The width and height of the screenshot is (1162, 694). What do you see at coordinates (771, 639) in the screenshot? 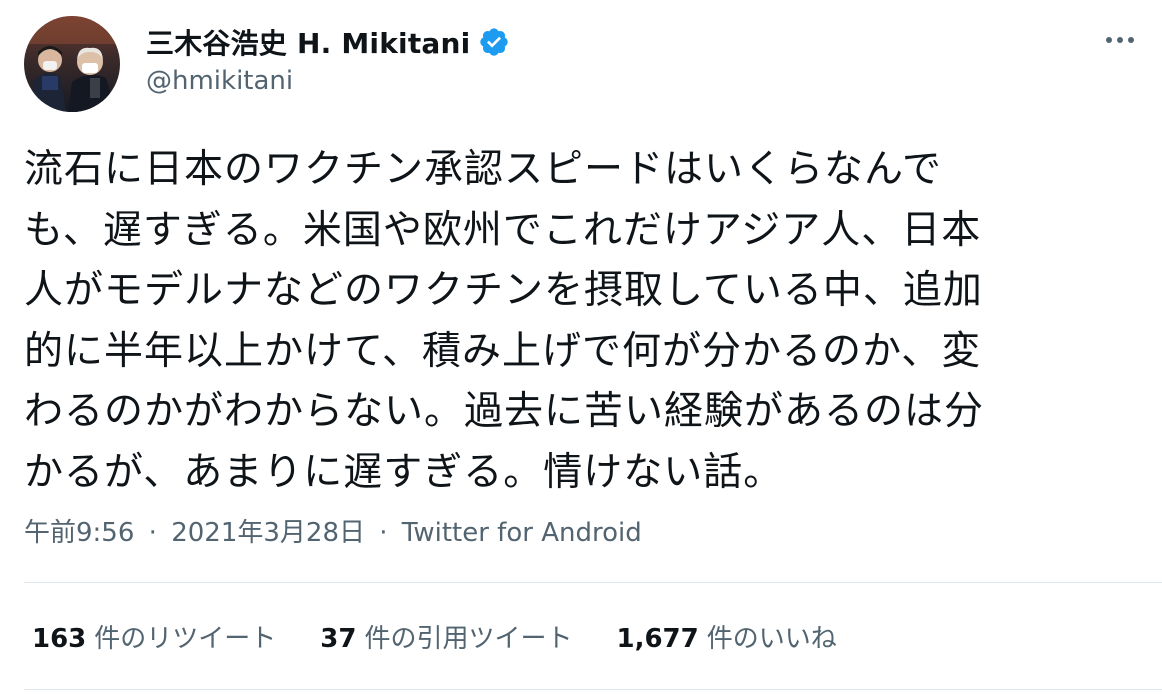
I see `likes-label: 件のいいね` at bounding box center [771, 639].